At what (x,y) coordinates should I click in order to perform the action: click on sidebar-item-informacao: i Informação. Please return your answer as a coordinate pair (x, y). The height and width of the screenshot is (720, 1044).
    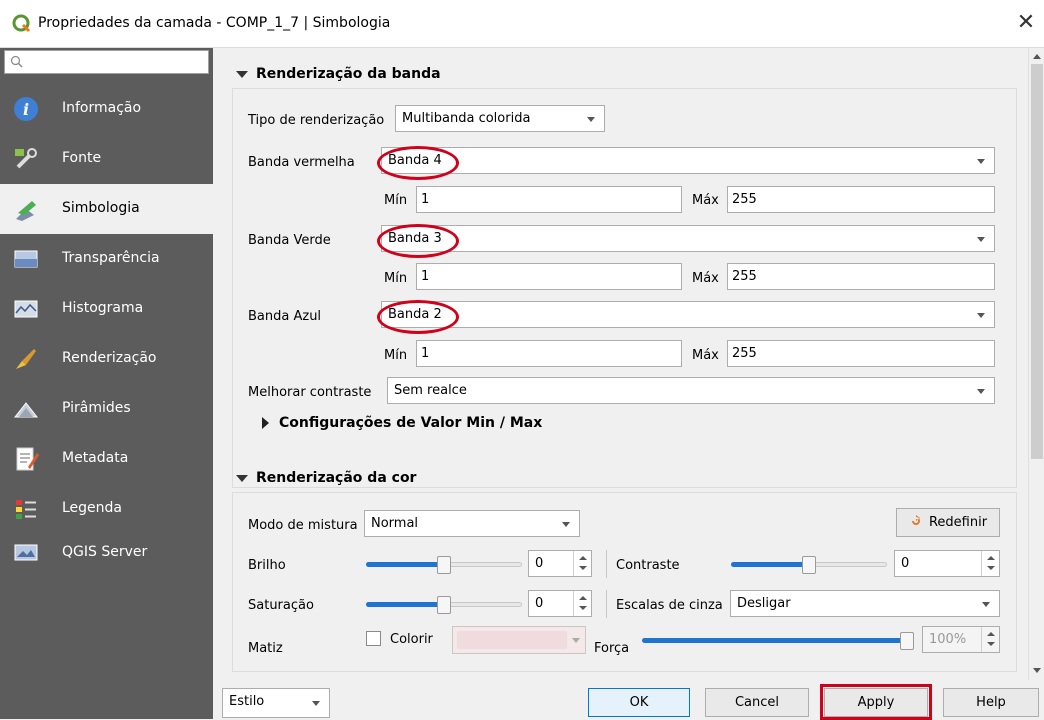
    Looking at the image, I should click on (106, 109).